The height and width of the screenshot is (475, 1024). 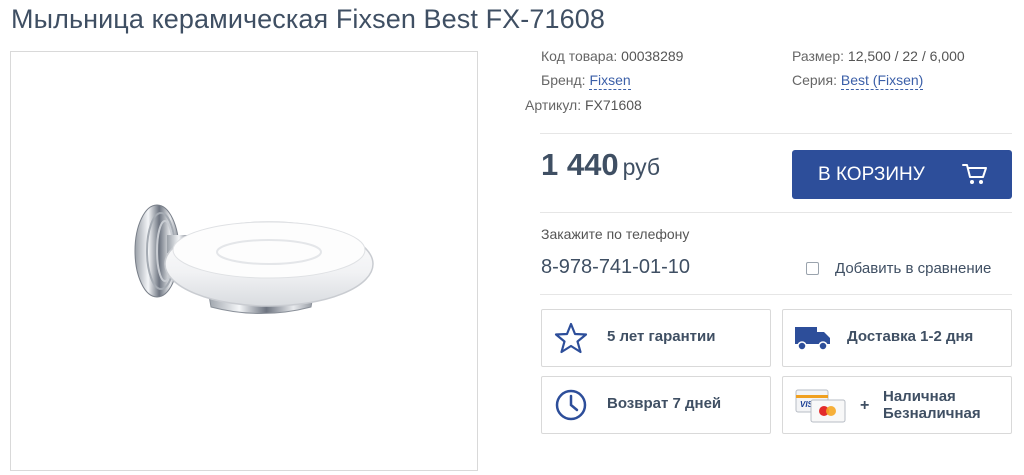 What do you see at coordinates (615, 267) in the screenshot?
I see `phone-number: 8-978-741-01-10` at bounding box center [615, 267].